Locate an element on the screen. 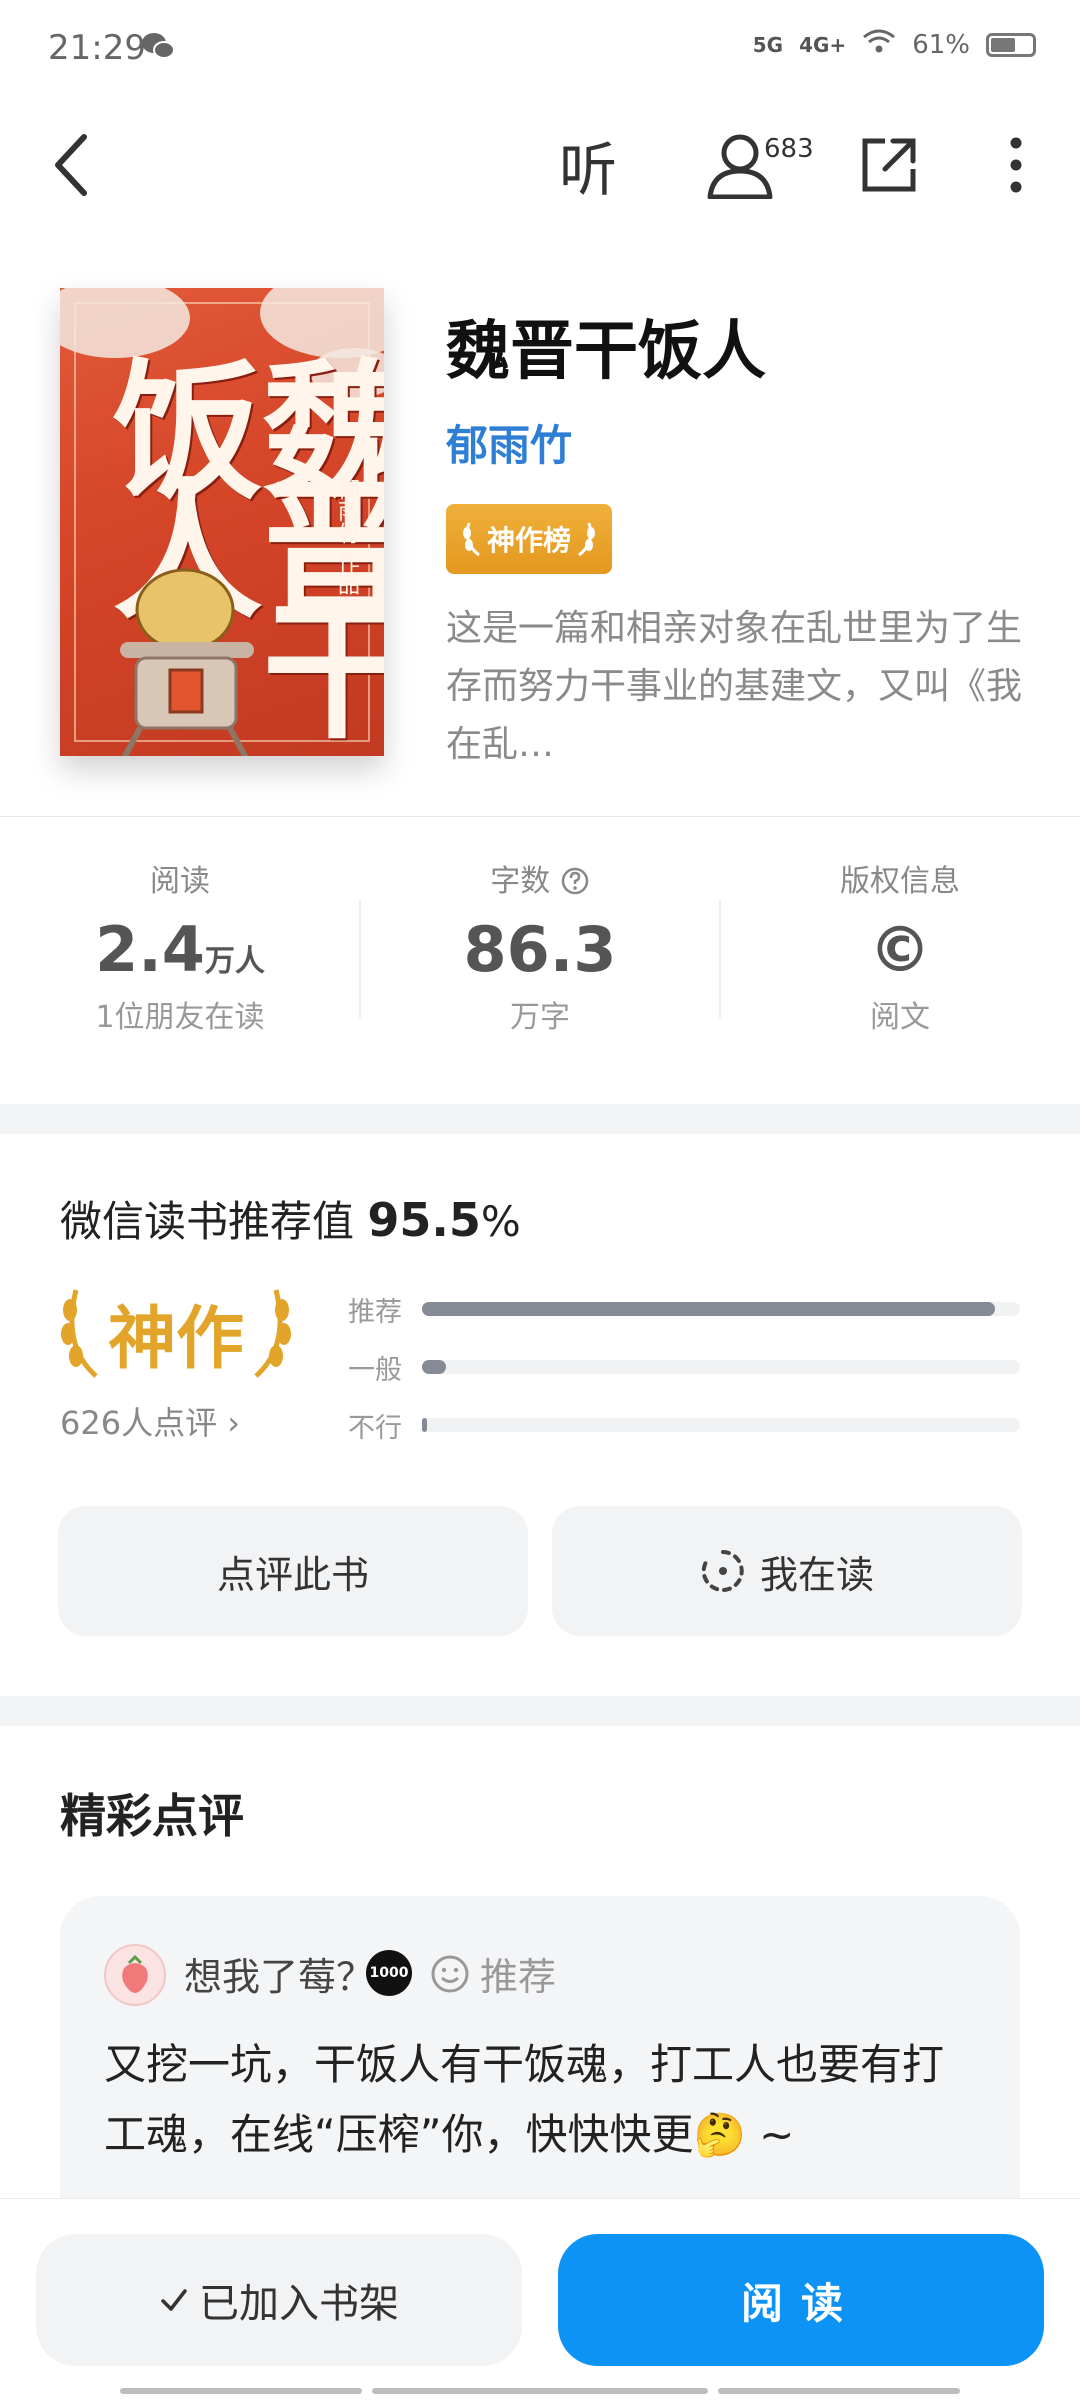  stat-copyright-holder: 阅文 is located at coordinates (900, 1017).